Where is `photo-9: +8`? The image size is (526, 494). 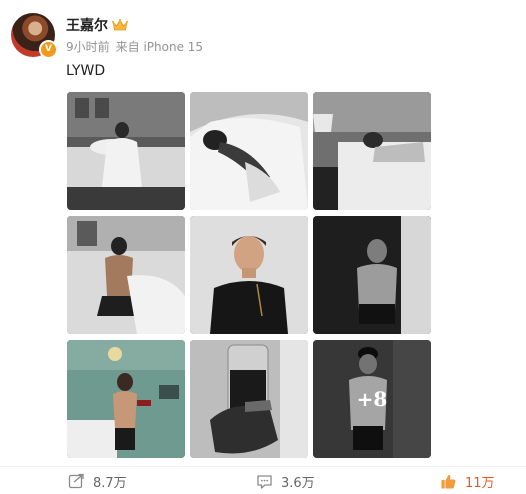
photo-9: +8 is located at coordinates (372, 399).